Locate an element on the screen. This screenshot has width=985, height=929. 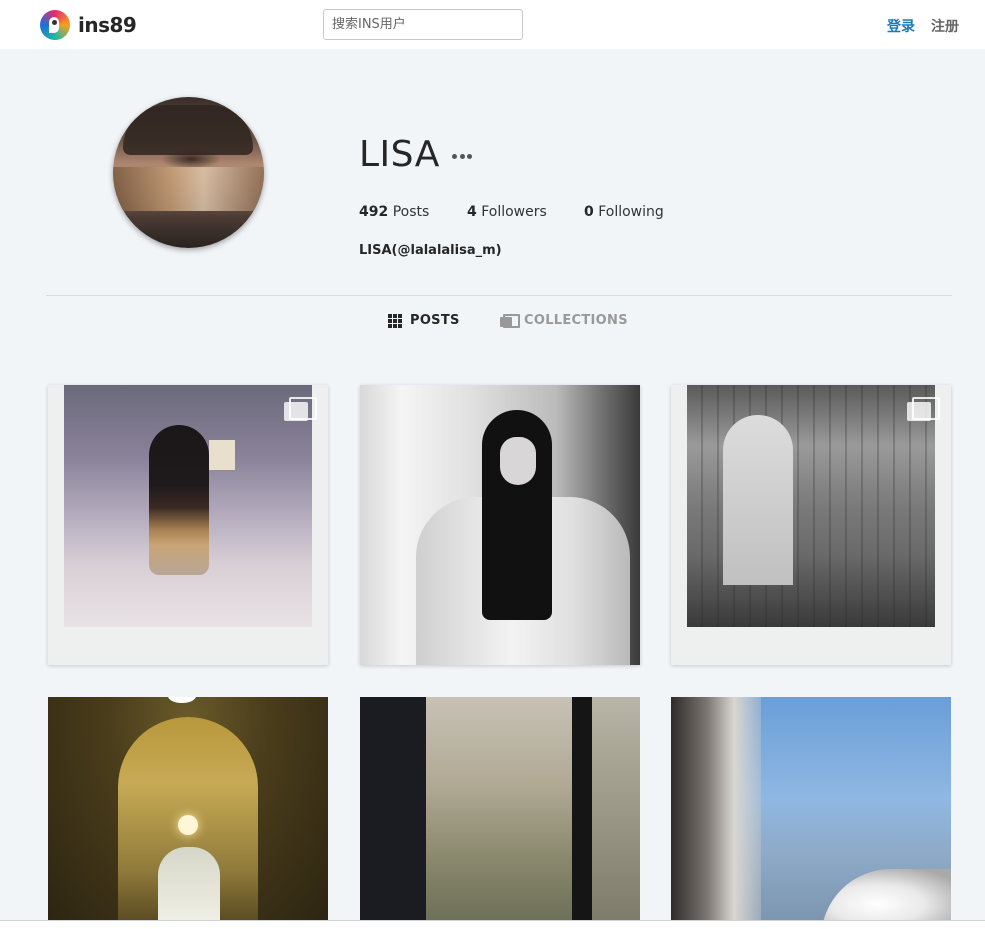
page-bottom-edge is located at coordinates (492, 924).